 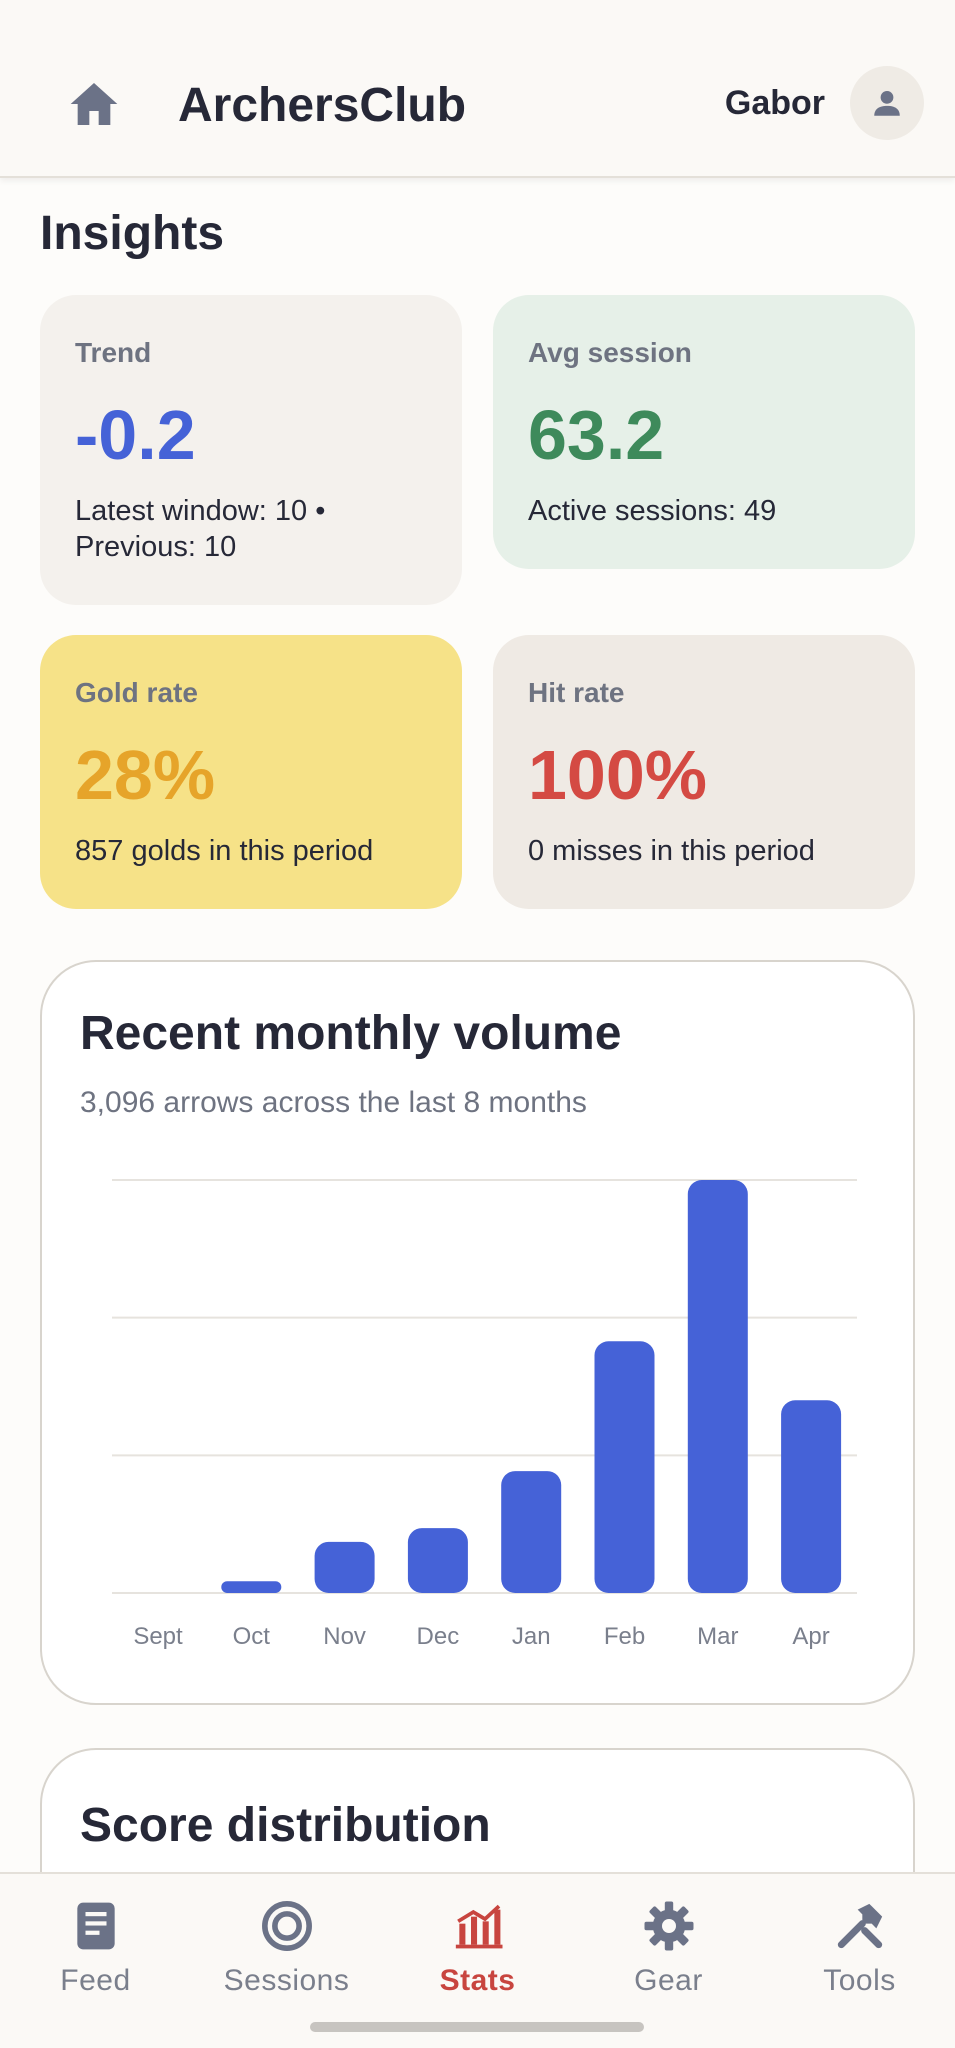 I want to click on stat-subtext: 857 golds in this period, so click(x=224, y=851).